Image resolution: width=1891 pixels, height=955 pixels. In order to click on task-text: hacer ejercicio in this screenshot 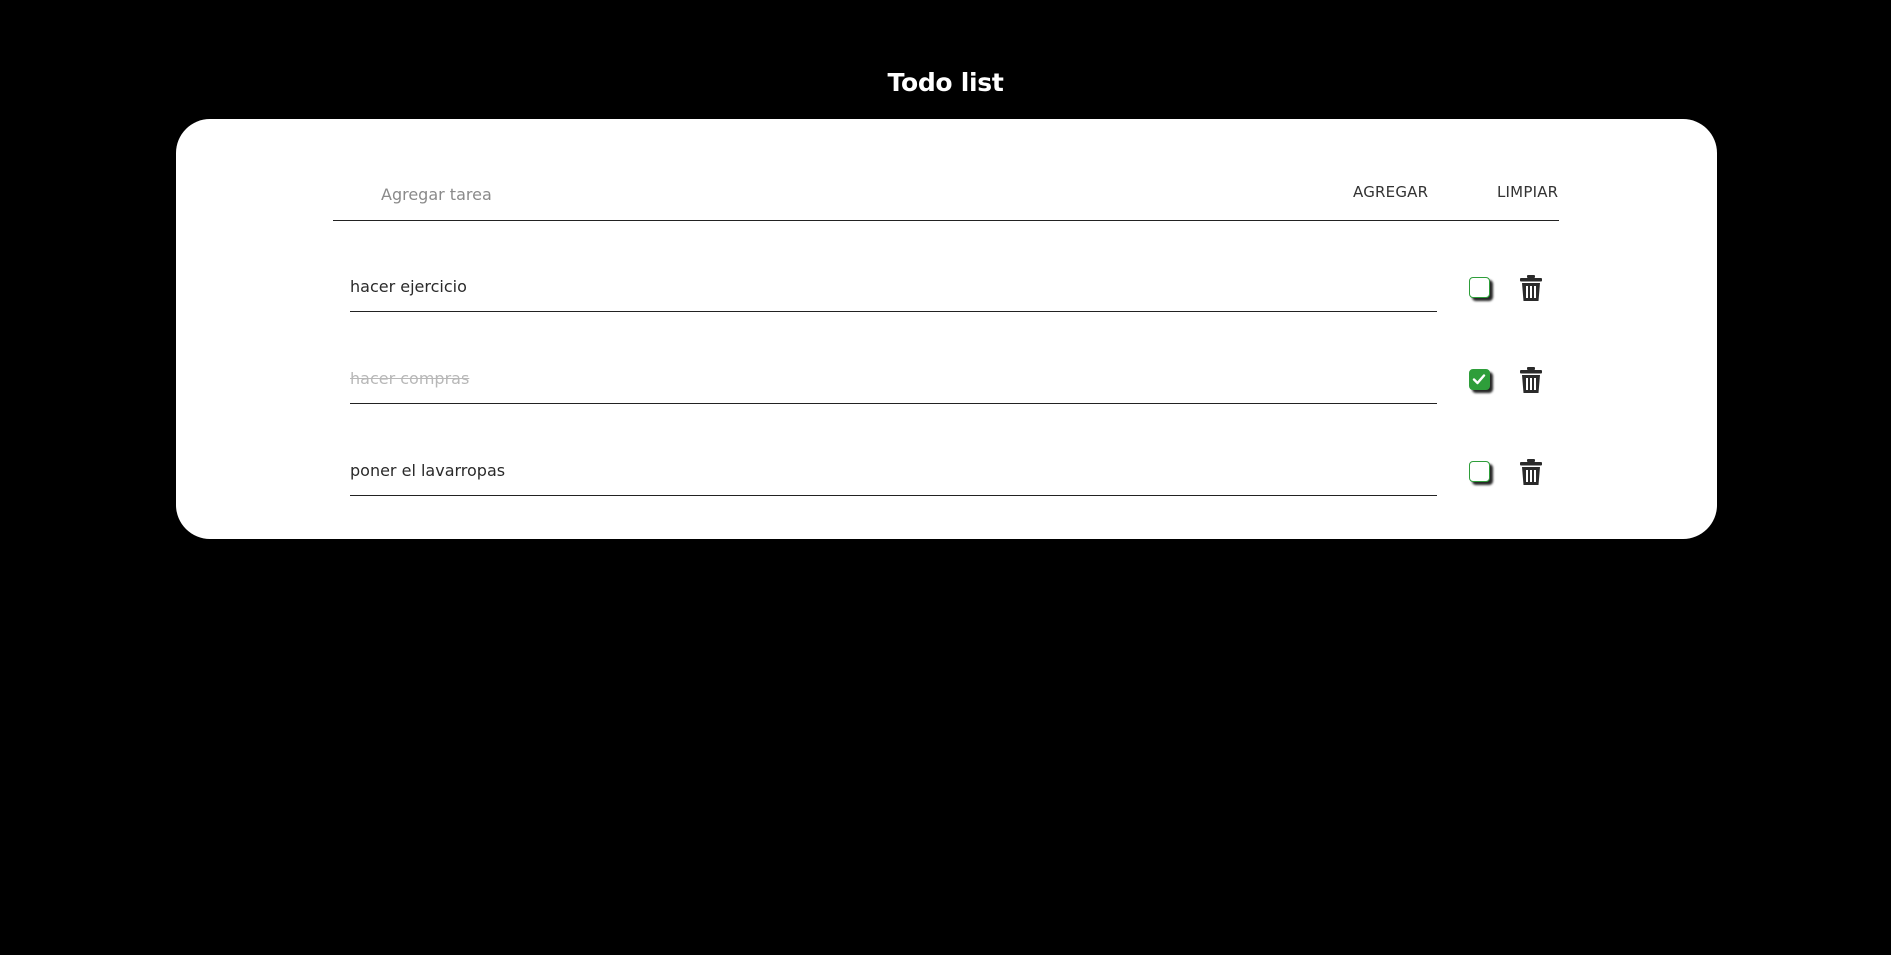, I will do `click(408, 286)`.